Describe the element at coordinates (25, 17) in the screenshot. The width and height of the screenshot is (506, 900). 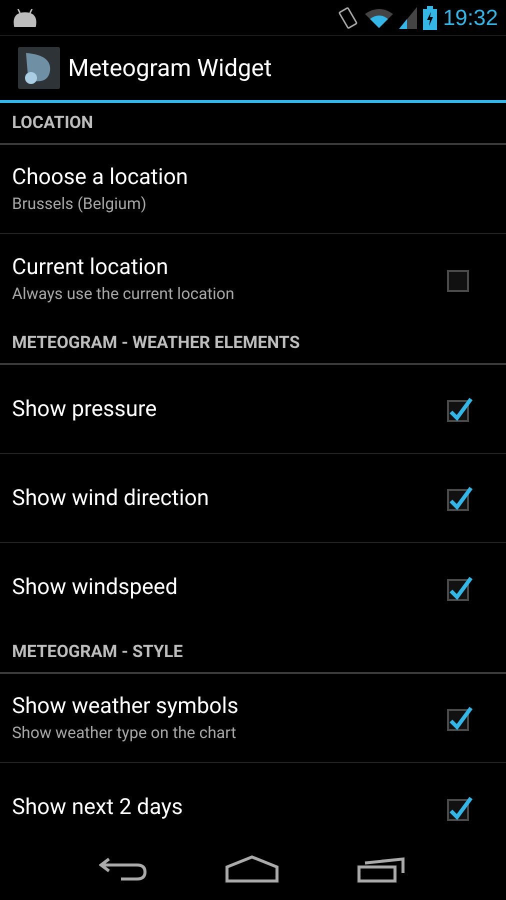
I see `android-icon` at that location.